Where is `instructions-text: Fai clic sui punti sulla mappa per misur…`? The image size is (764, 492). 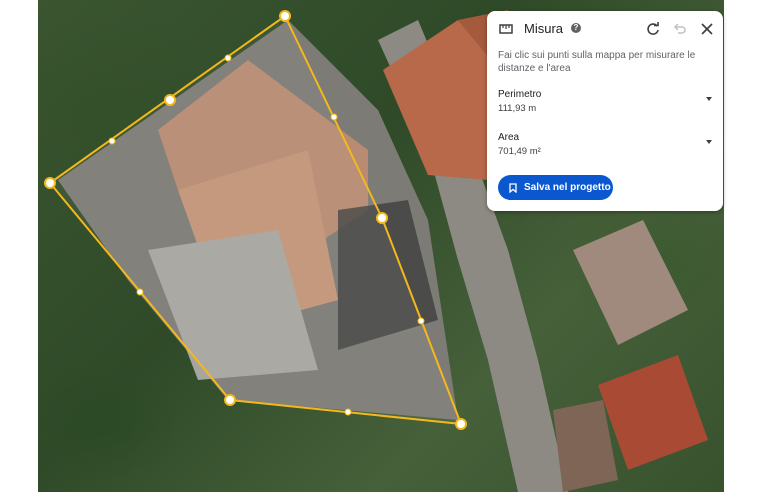 instructions-text: Fai clic sui punti sulla mappa per misur… is located at coordinates (597, 62).